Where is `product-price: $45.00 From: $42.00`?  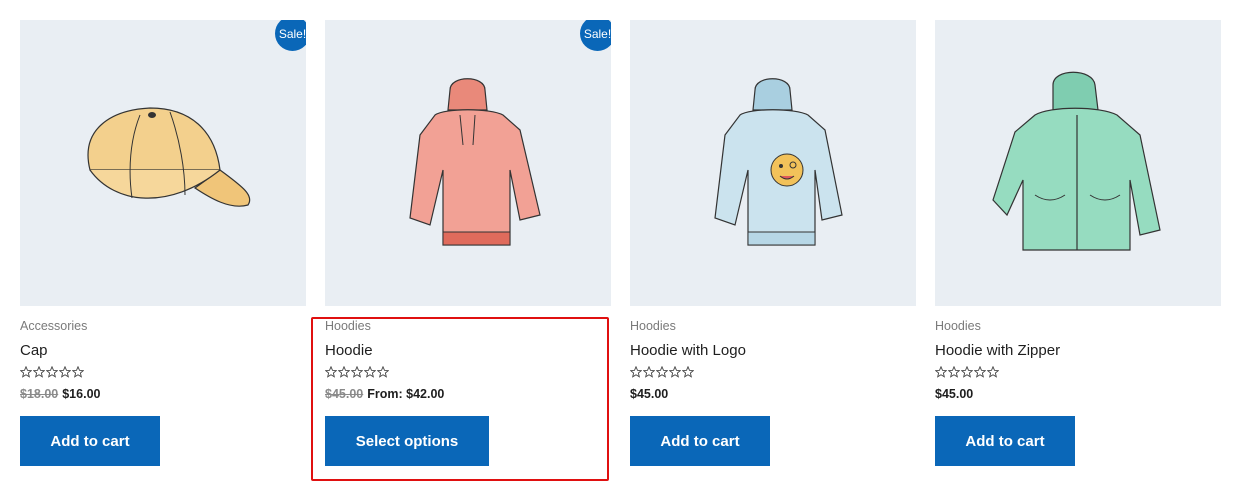
product-price: $45.00 From: $42.00 is located at coordinates (468, 394).